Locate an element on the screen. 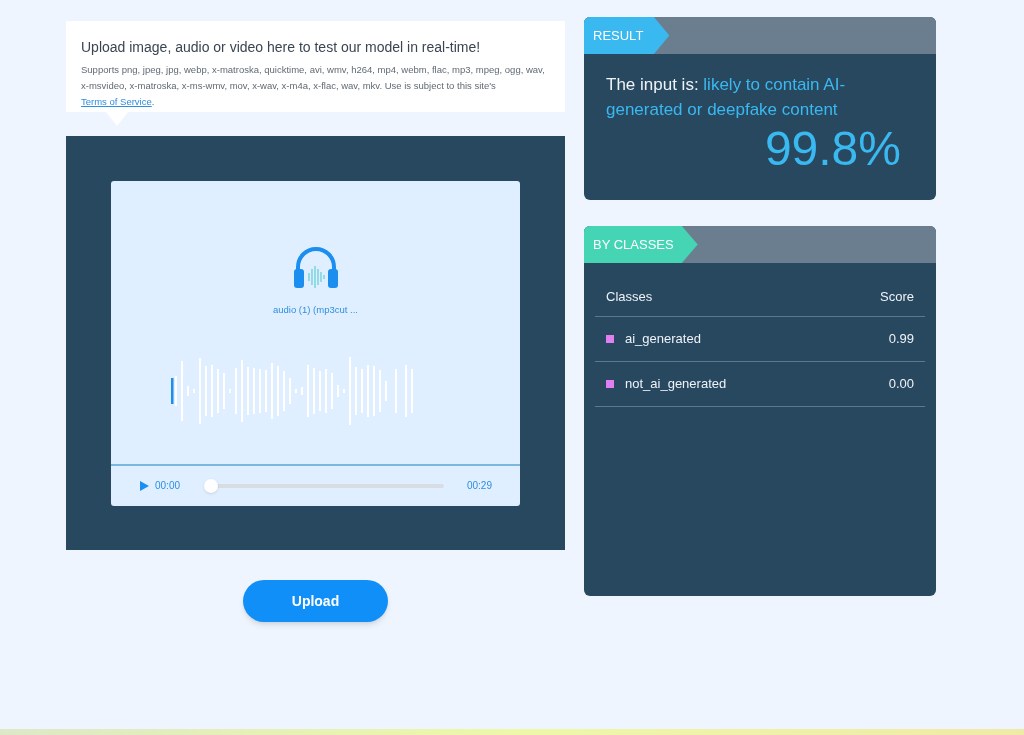 The width and height of the screenshot is (1024, 735). upload-button: Upload is located at coordinates (315, 601).